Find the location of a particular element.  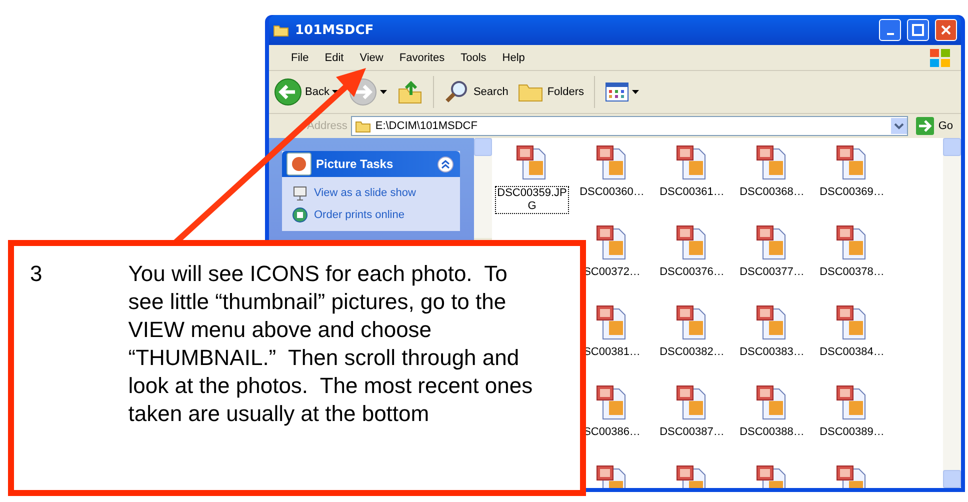

panel-header: Picture Tasks is located at coordinates (371, 164).